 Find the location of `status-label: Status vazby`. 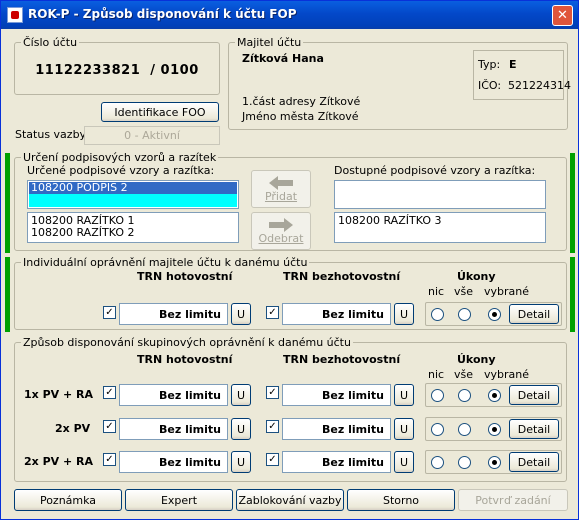

status-label: Status vazby is located at coordinates (51, 134).